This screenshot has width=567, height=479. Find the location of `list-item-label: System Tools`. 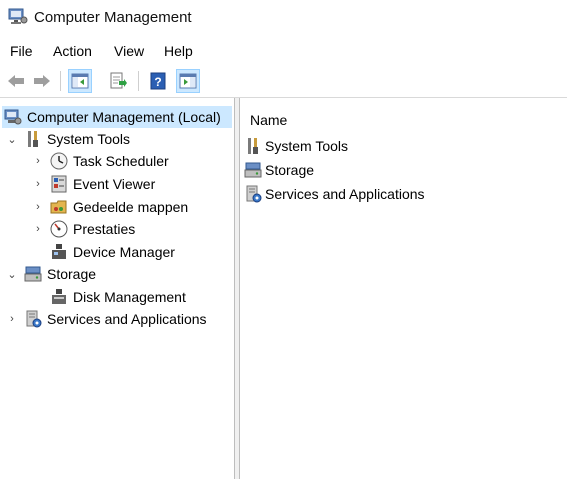

list-item-label: System Tools is located at coordinates (306, 146).